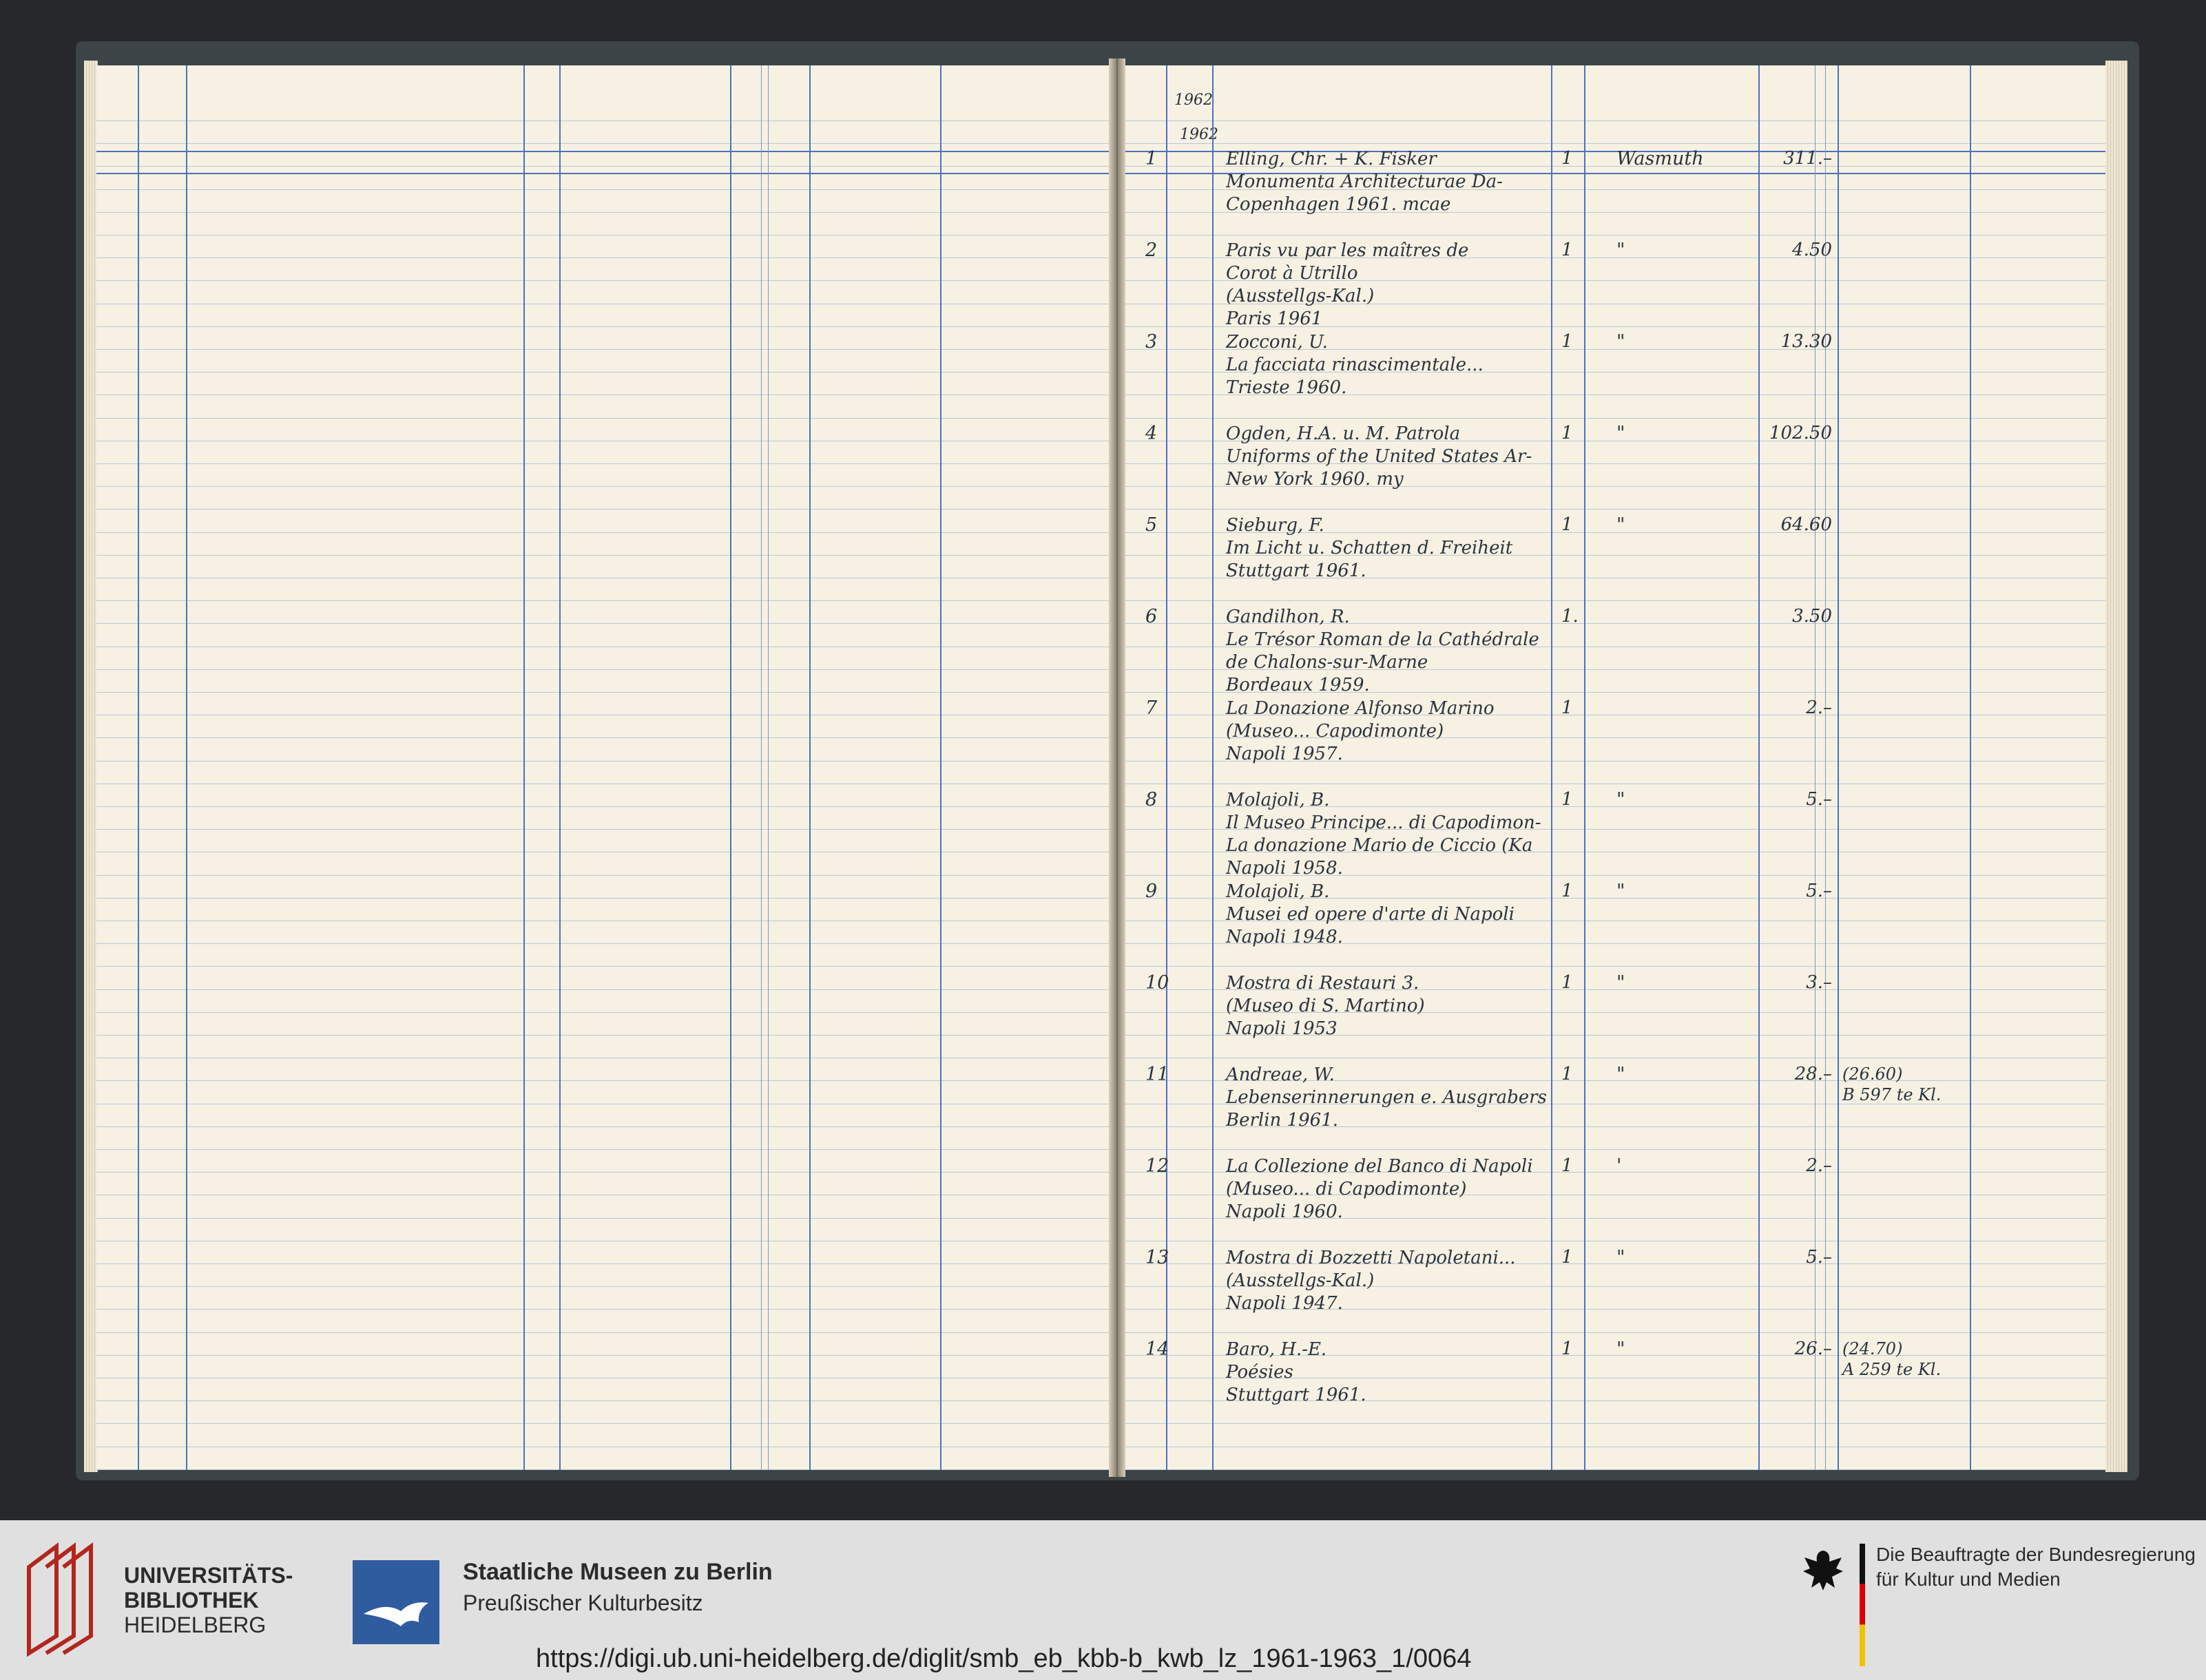 The width and height of the screenshot is (2206, 1680). Describe the element at coordinates (191, 1600) in the screenshot. I see `ub-name-line2: BIBLIOTHEK` at that location.